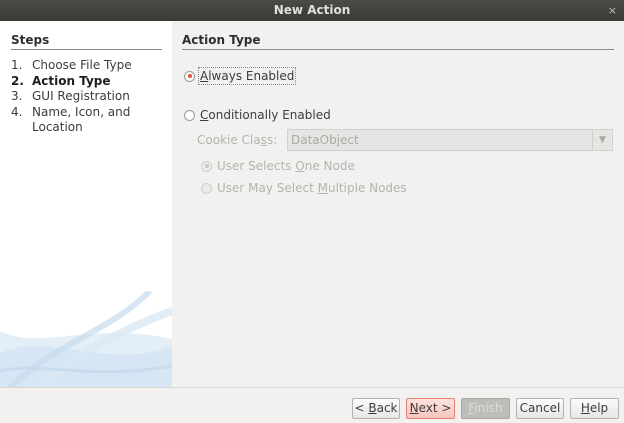 Image resolution: width=624 pixels, height=423 pixels. Describe the element at coordinates (17, 65) in the screenshot. I see `step-number: 1.` at that location.